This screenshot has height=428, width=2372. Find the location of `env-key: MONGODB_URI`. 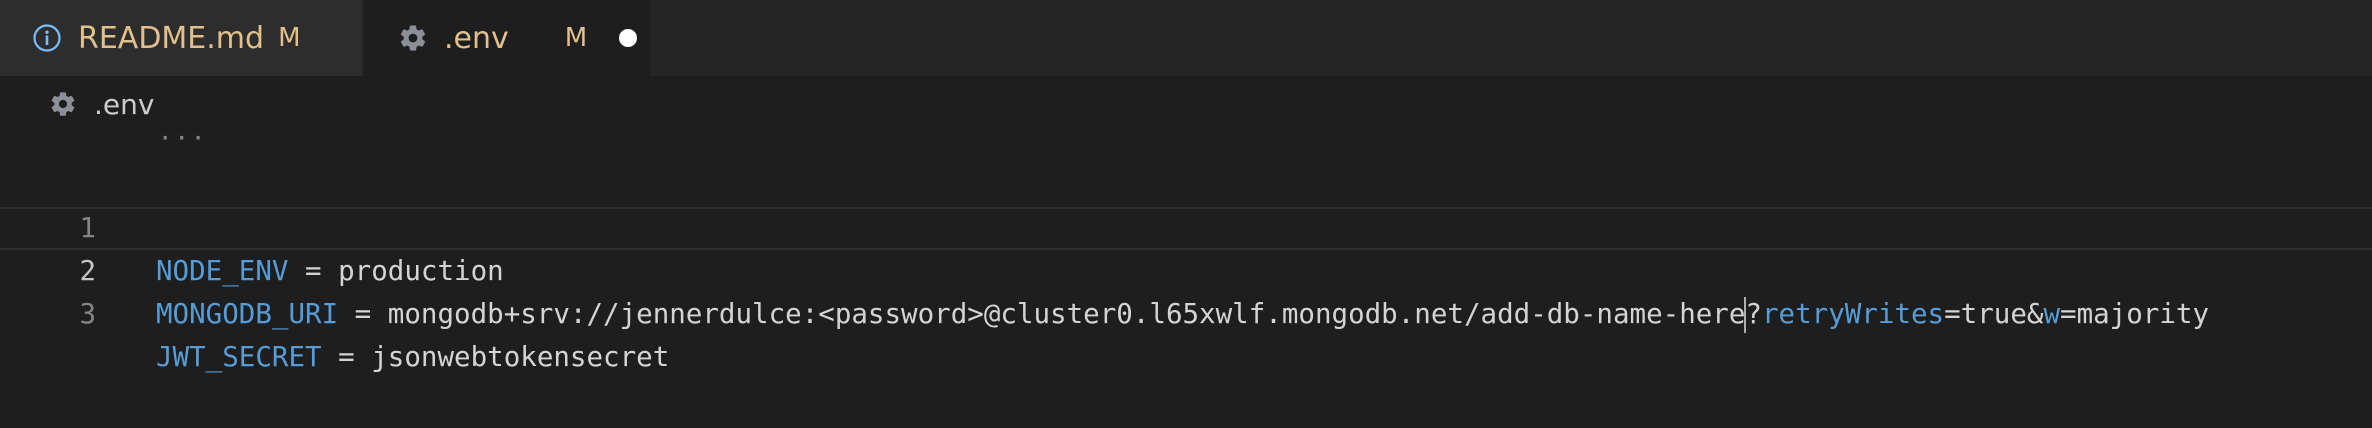

env-key: MONGODB_URI is located at coordinates (247, 314).